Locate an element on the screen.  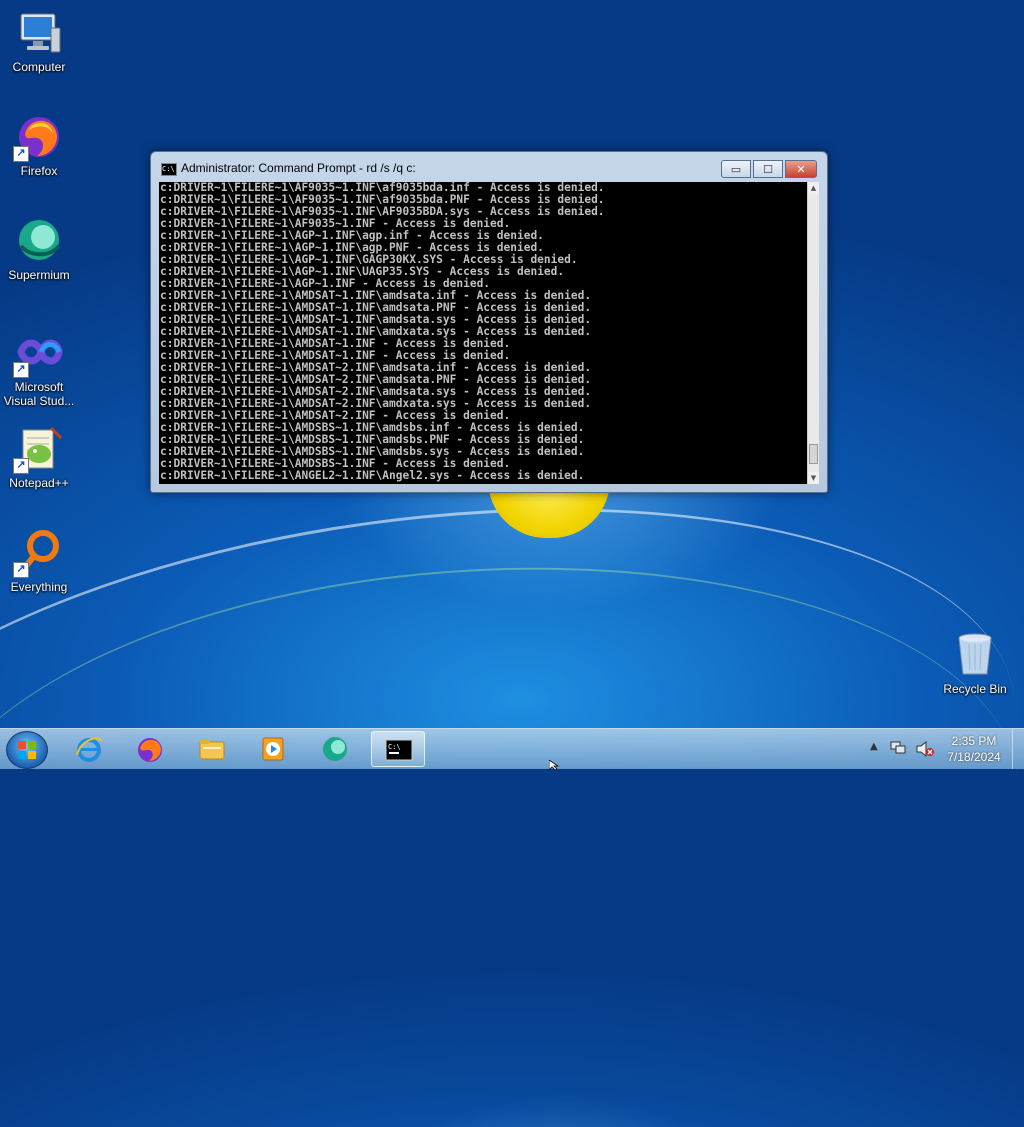
desktop-icon-firefox: ↗ Firefox is located at coordinates (39, 145).